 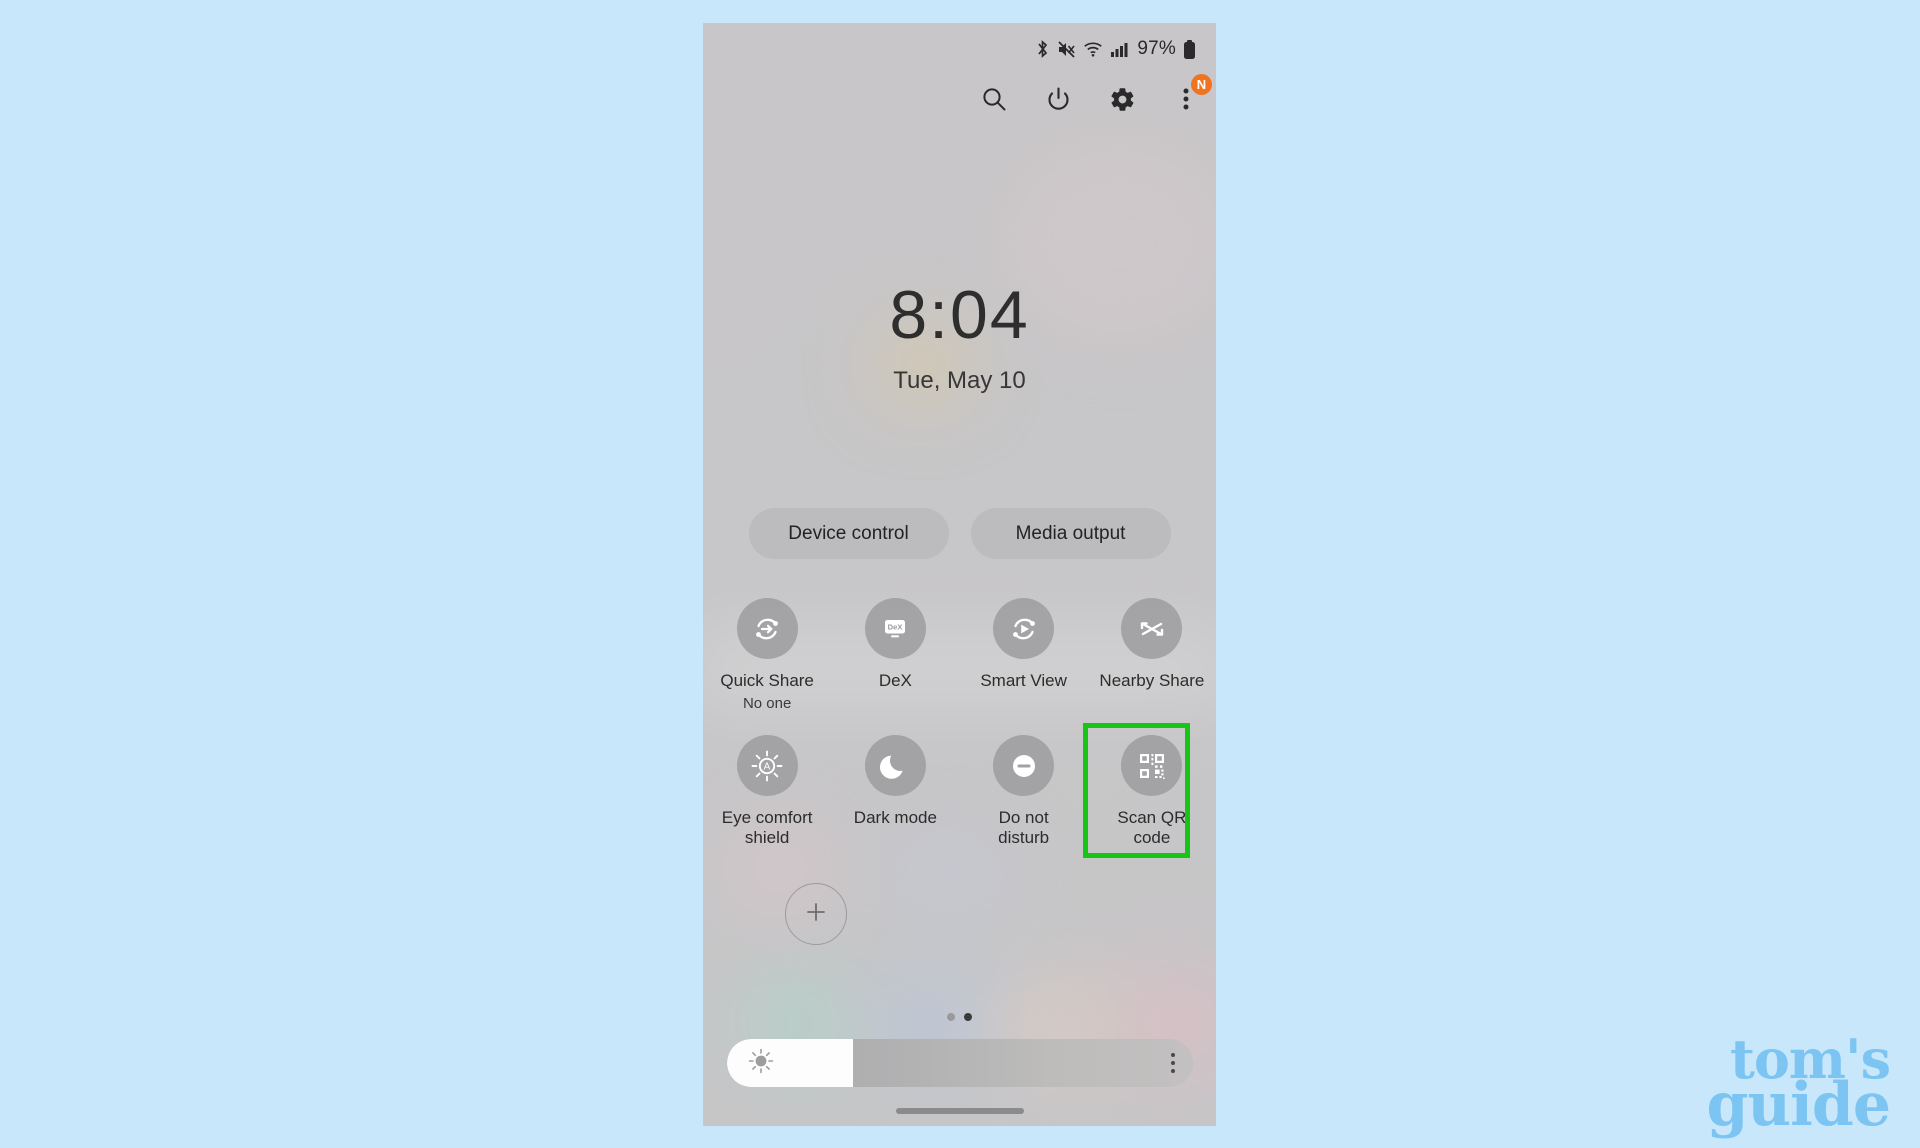 I want to click on dex-toggle: DeX DeX, so click(x=895, y=655).